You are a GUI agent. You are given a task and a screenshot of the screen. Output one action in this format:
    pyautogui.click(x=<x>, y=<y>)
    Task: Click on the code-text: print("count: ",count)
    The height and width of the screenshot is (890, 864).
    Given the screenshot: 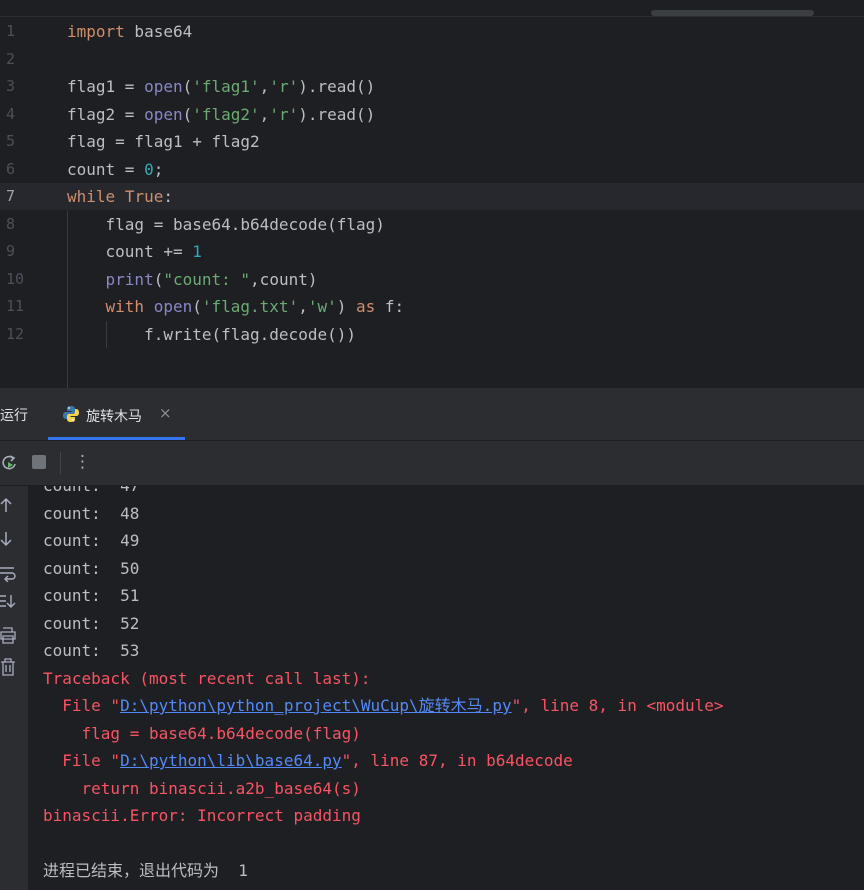 What is the action you would take?
    pyautogui.click(x=192, y=279)
    